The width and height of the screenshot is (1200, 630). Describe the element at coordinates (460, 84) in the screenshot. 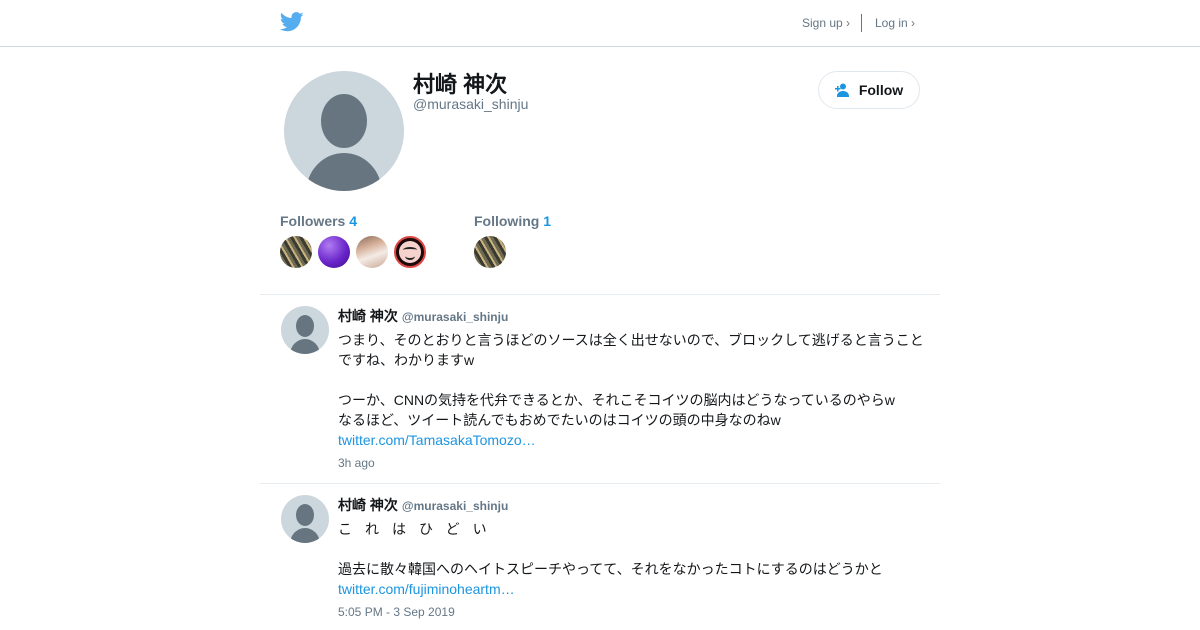

I see `profile-display-name: 村崎 神次` at that location.